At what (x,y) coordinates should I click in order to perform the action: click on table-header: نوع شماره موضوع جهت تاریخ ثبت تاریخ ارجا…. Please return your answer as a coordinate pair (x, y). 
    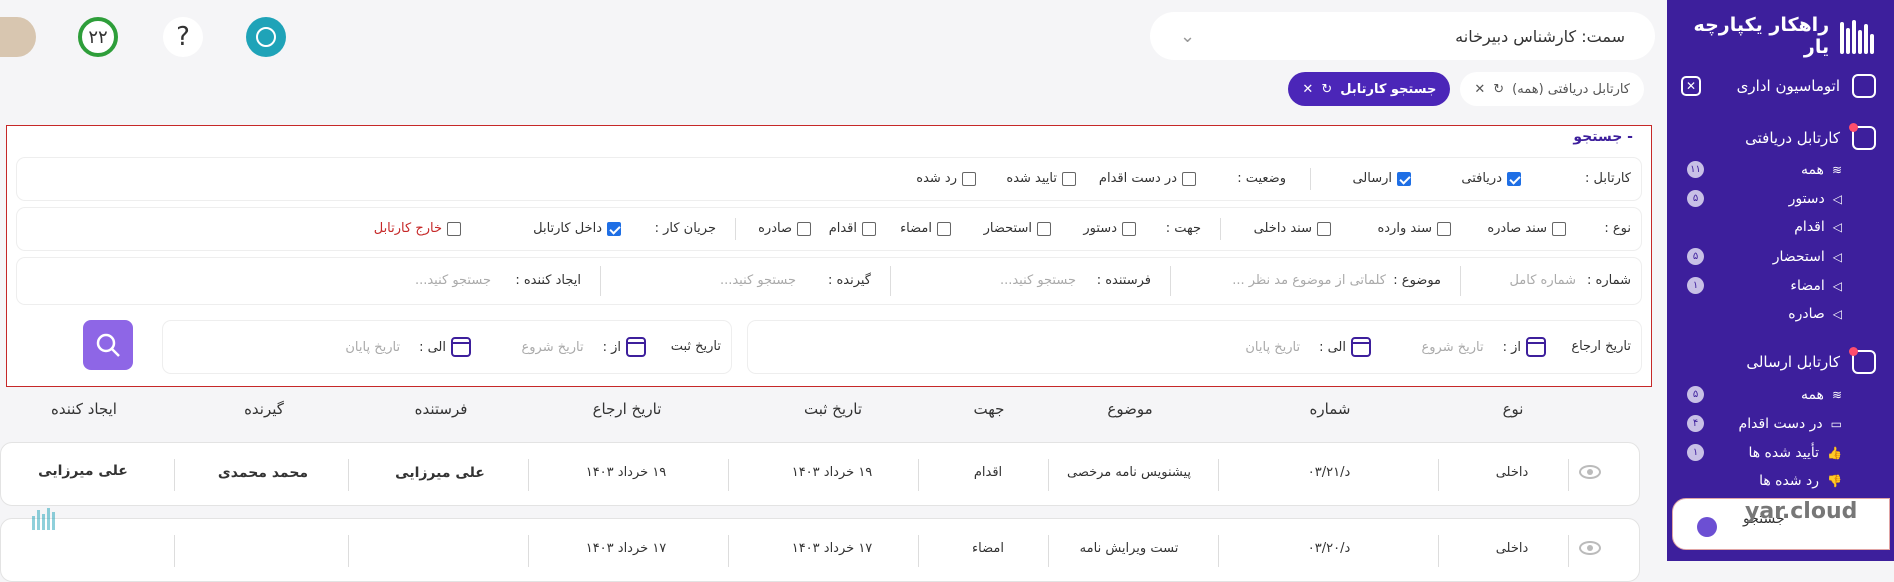
    Looking at the image, I should click on (825, 412).